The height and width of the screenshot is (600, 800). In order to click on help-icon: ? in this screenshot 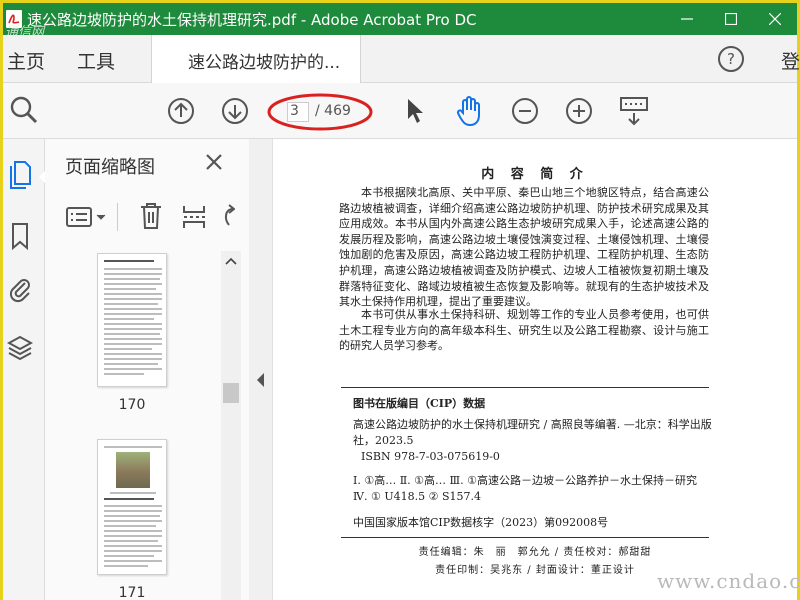, I will do `click(731, 59)`.